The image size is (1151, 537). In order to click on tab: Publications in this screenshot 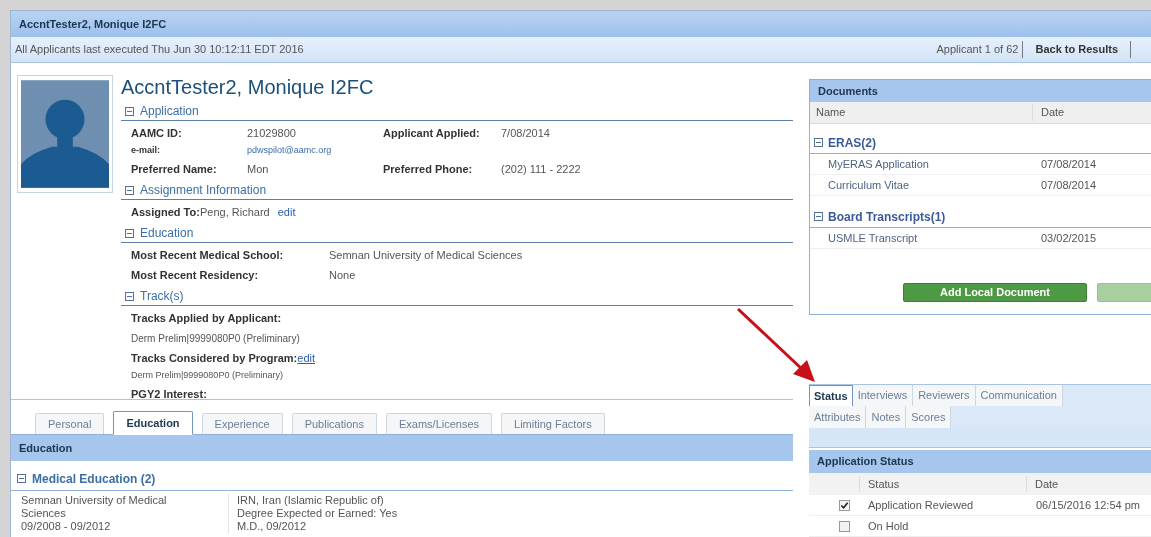, I will do `click(334, 423)`.